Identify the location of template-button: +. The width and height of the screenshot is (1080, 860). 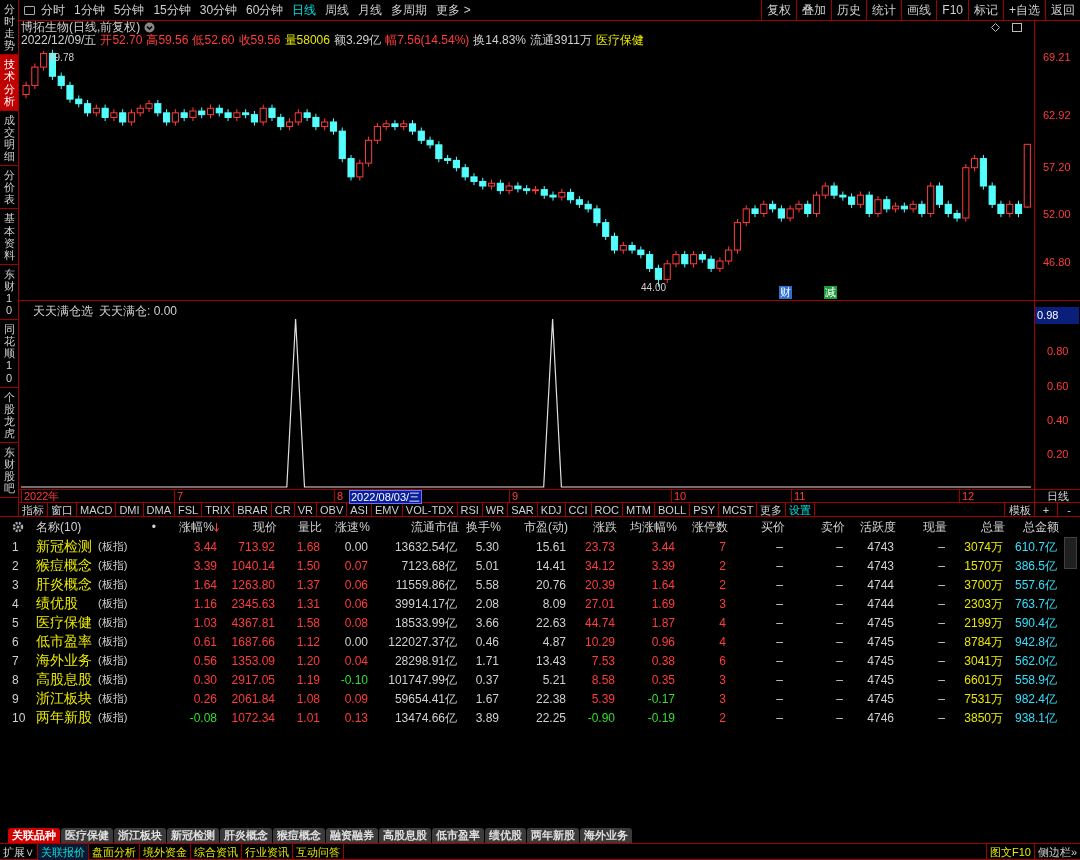
(1045, 509).